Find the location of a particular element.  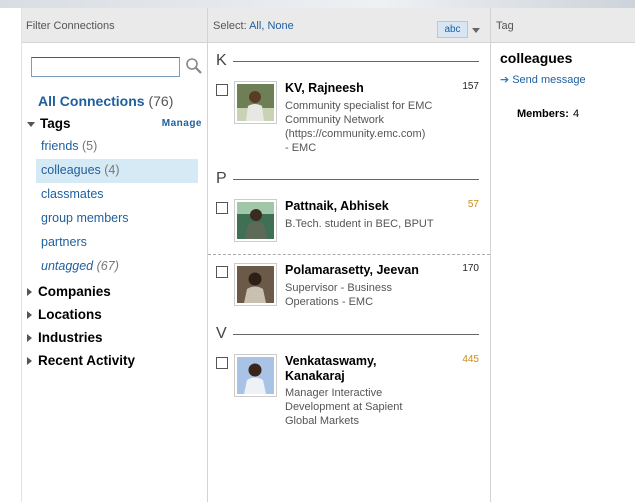

headline-line: Operations - EMC is located at coordinates (329, 302).